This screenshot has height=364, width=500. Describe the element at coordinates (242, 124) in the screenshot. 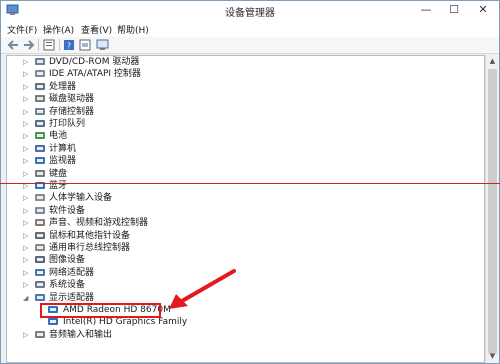

I see `tree-item: ▷ 打印队列` at that location.